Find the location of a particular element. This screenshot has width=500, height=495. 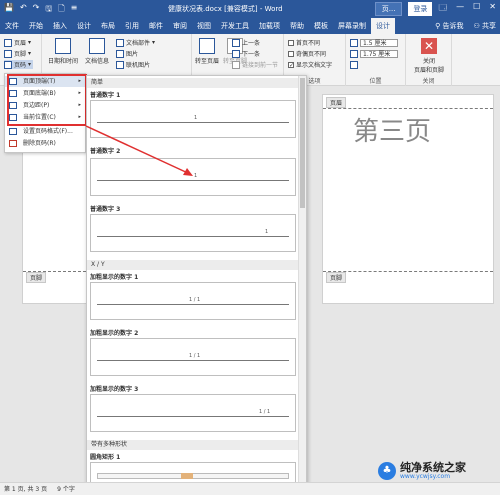

watermark-name: 纯净系统之家 is located at coordinates (433, 467).